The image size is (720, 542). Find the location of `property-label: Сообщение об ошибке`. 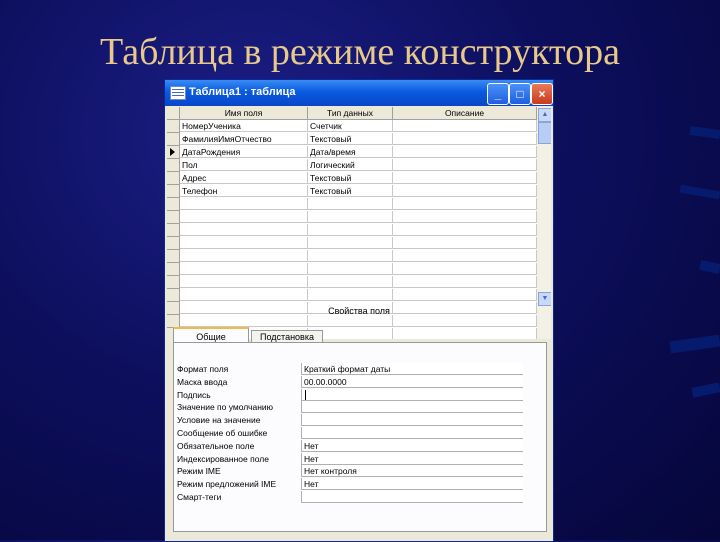

property-label: Сообщение об ошибке is located at coordinates (222, 433).